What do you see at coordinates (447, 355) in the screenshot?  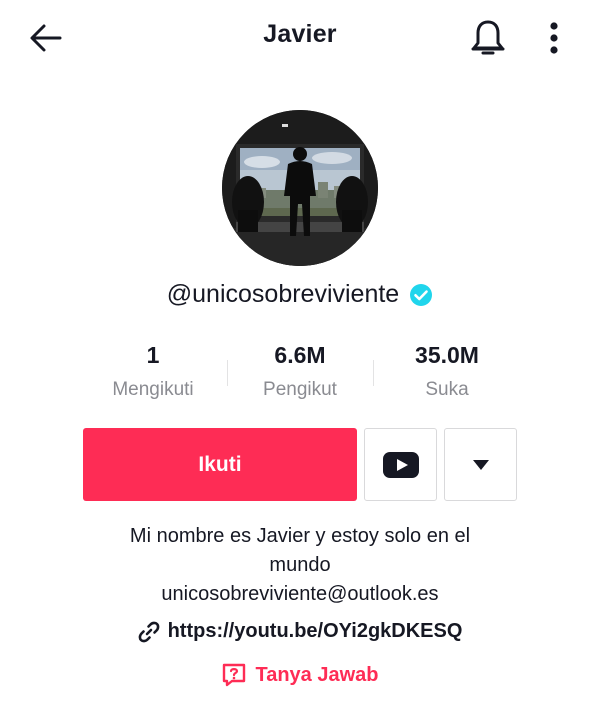 I see `stat-value: 35.0M` at bounding box center [447, 355].